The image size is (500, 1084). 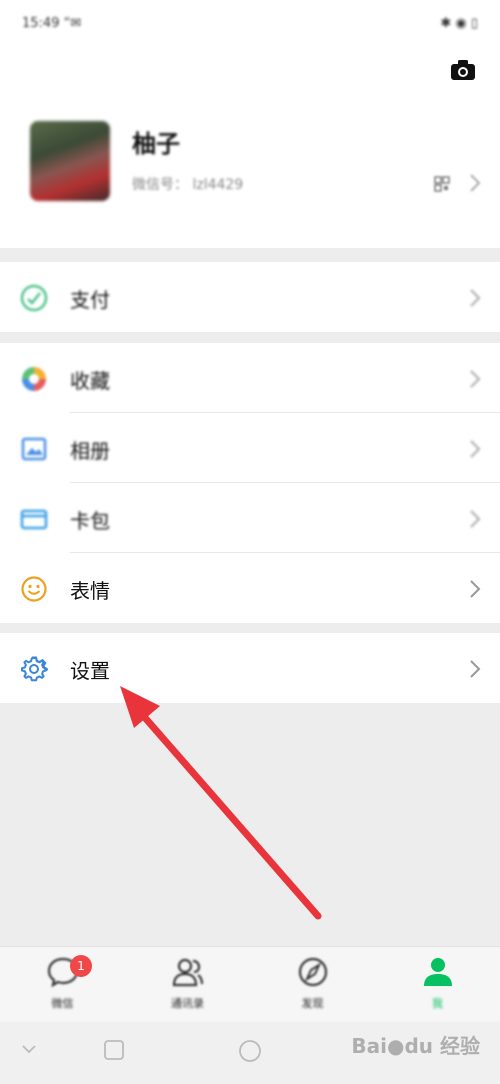 I want to click on profile-wechat-id: 微信号： lzl4429, so click(x=188, y=185).